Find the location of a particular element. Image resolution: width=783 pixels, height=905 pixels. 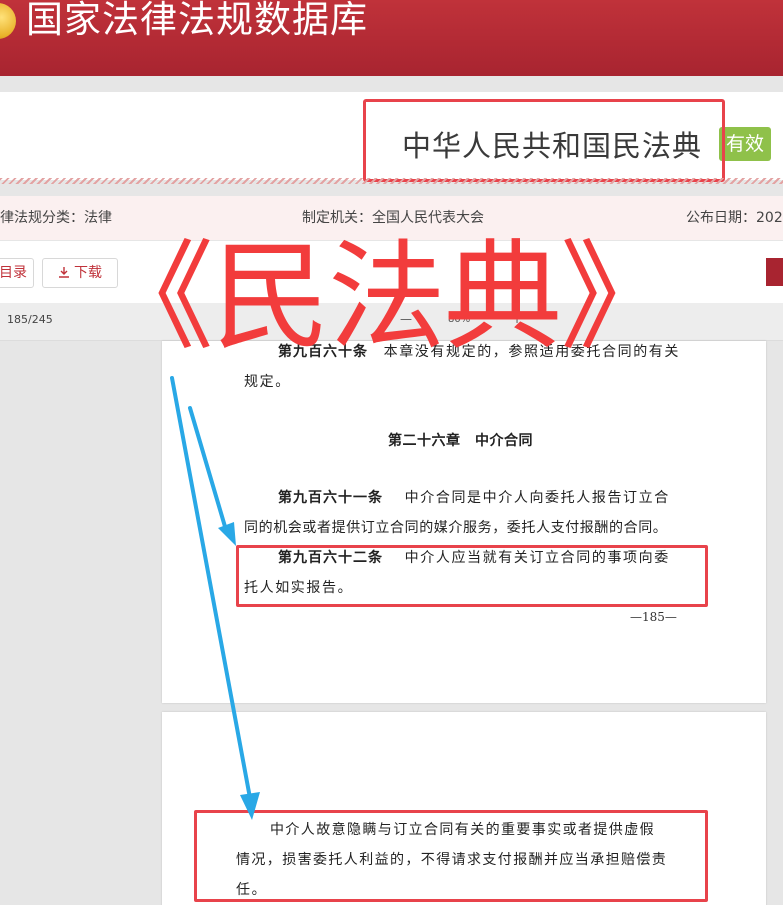

article-961-line-1: 第九百六十一条 中介合同是中介人向委托人报告订立合 is located at coordinates (474, 498).